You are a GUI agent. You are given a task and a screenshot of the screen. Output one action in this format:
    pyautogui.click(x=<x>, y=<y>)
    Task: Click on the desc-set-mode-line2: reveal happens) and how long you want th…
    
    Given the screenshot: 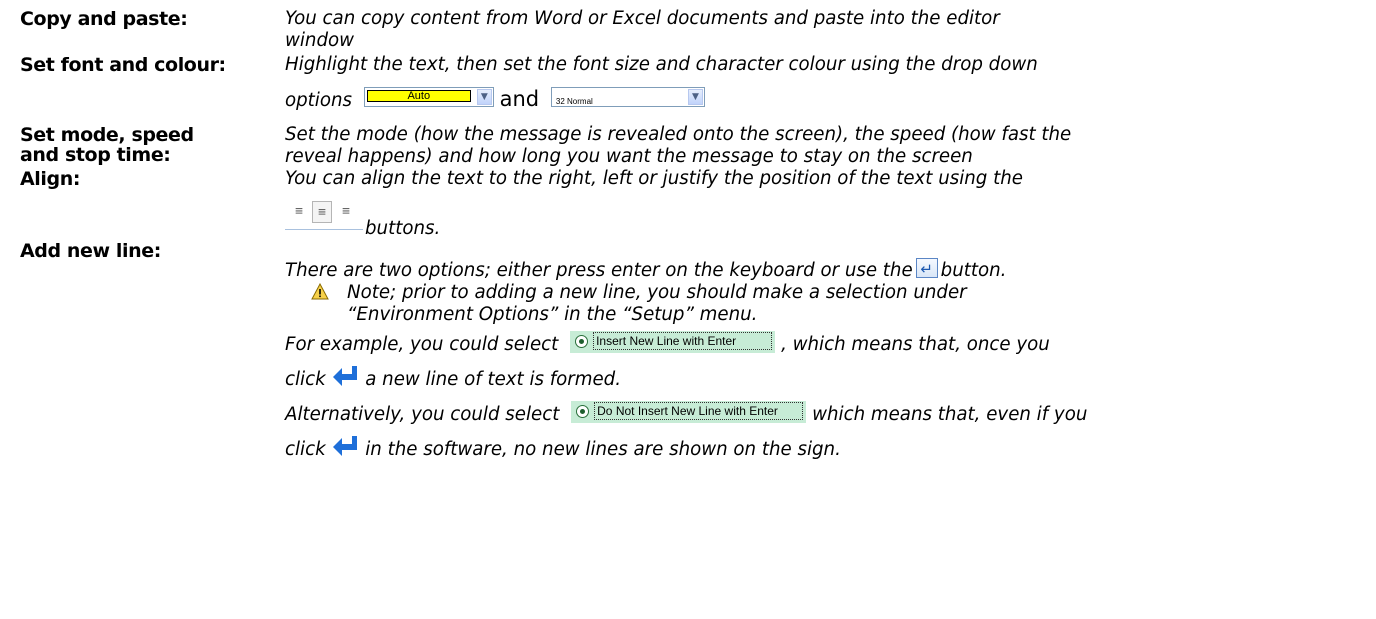 What is the action you would take?
    pyautogui.click(x=629, y=156)
    